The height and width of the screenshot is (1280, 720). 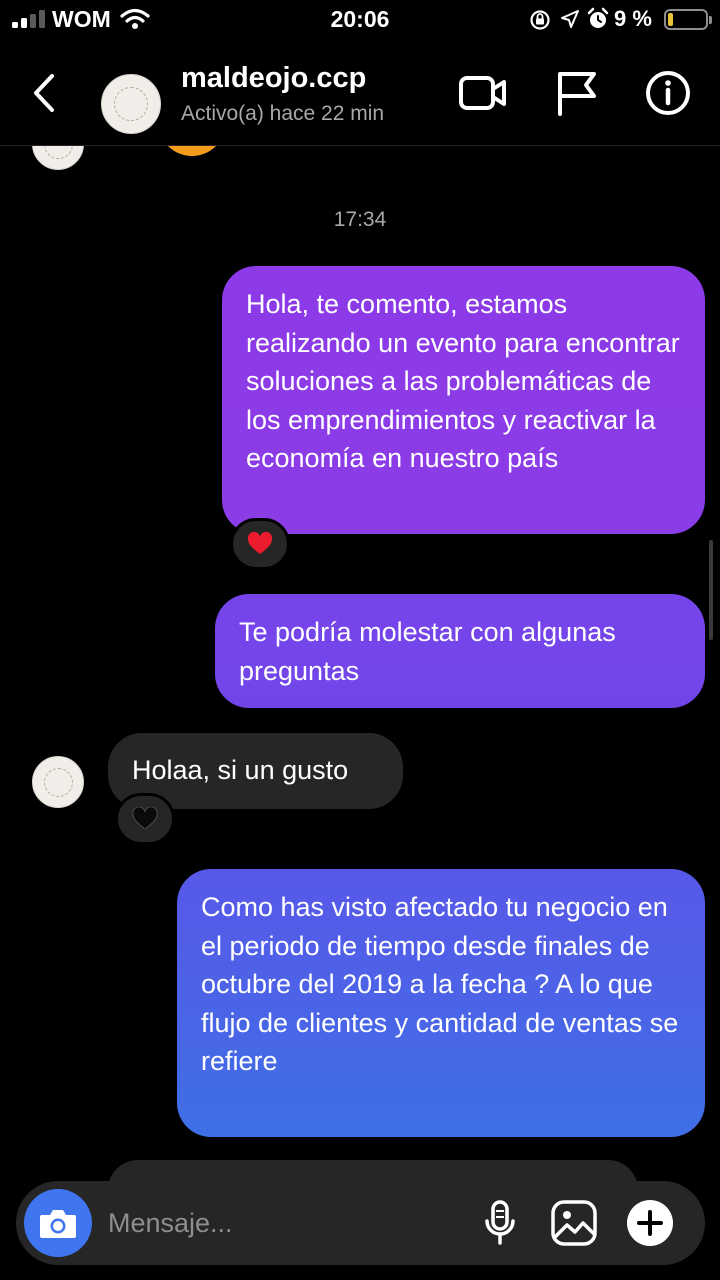 What do you see at coordinates (711, 590) in the screenshot?
I see `scrollbar` at bounding box center [711, 590].